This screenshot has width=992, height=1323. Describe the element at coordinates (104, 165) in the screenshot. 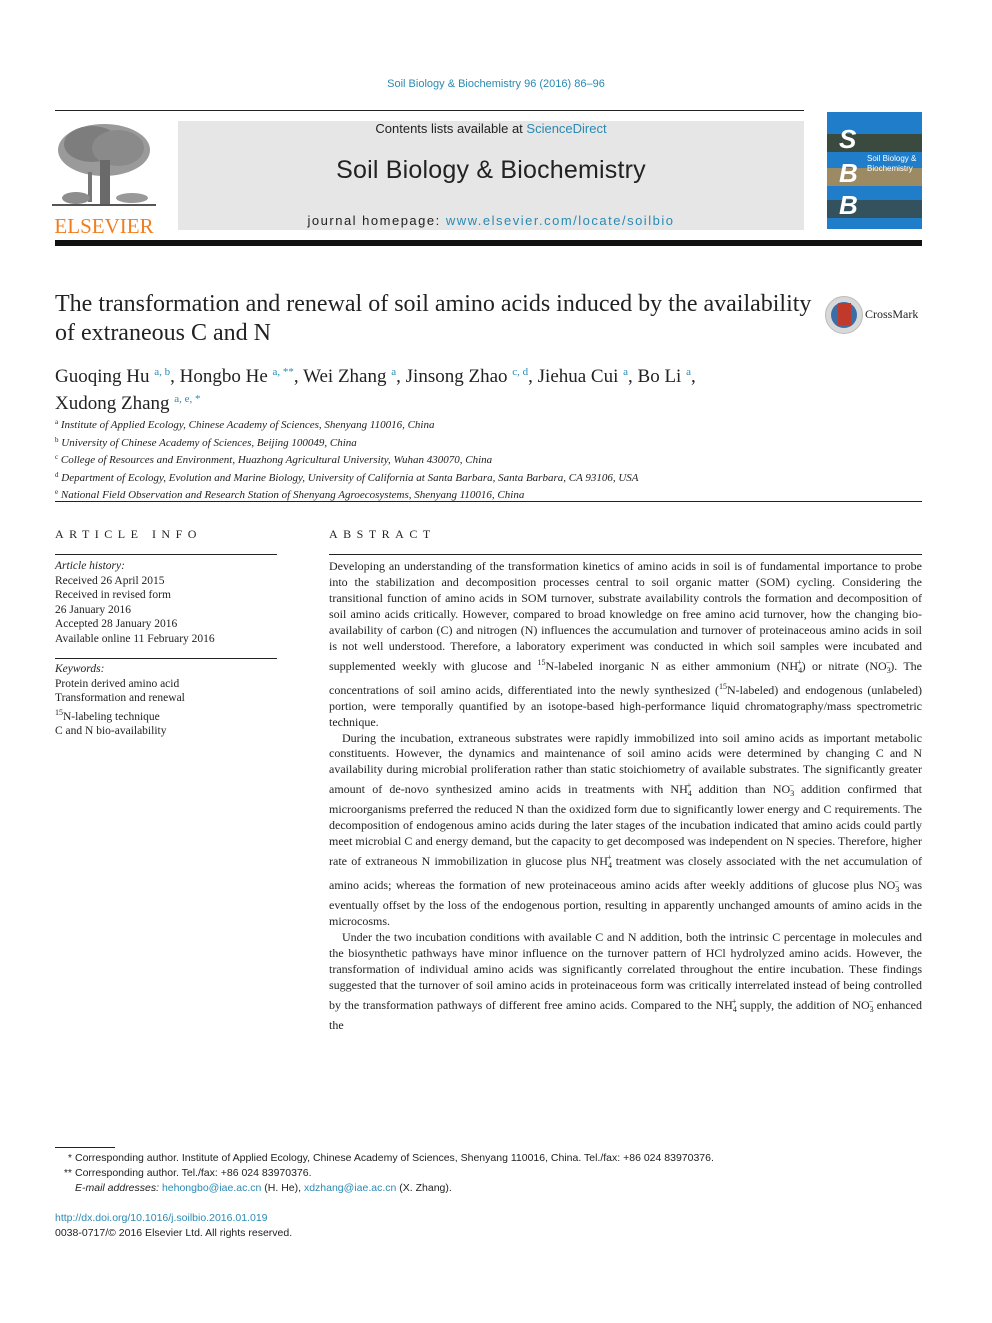

I see `elsevier-tree-icon` at that location.